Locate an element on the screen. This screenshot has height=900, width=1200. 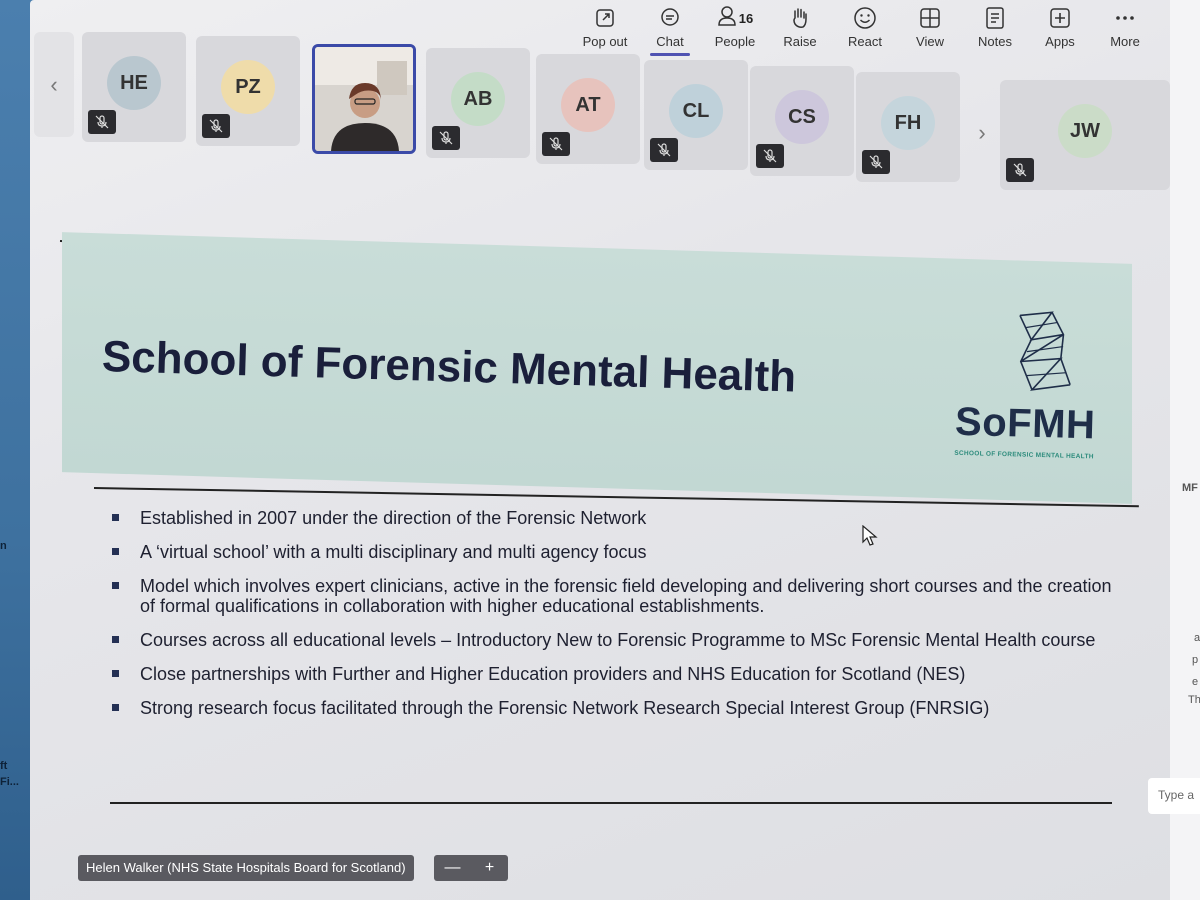
divider is located at coordinates (611, 803).